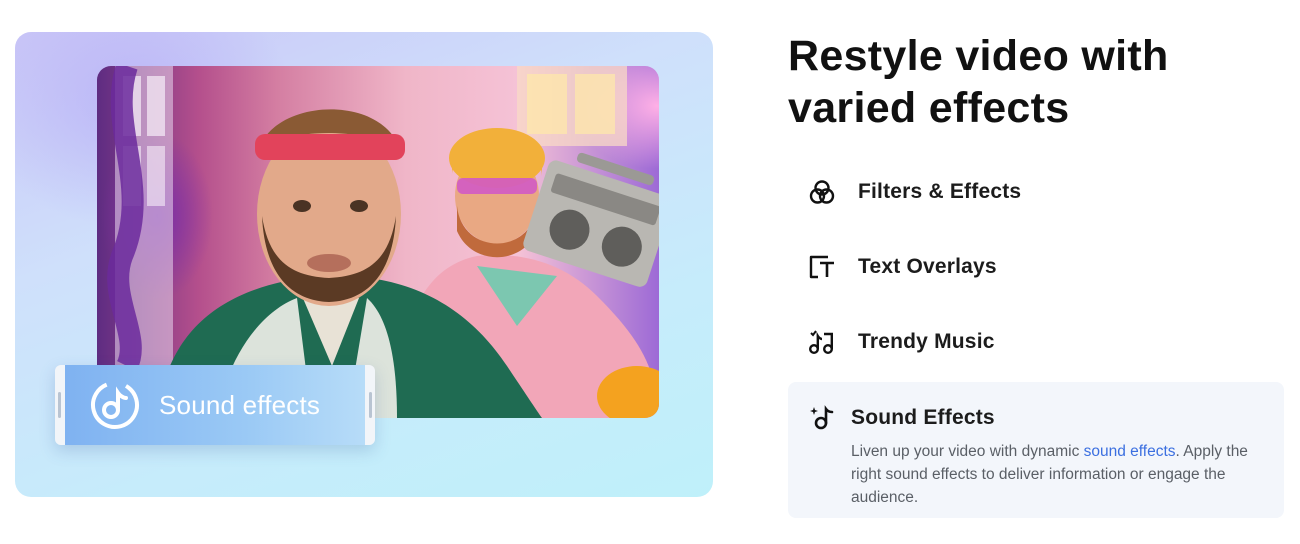 The width and height of the screenshot is (1300, 544). I want to click on chip-label: Sound effects, so click(240, 404).